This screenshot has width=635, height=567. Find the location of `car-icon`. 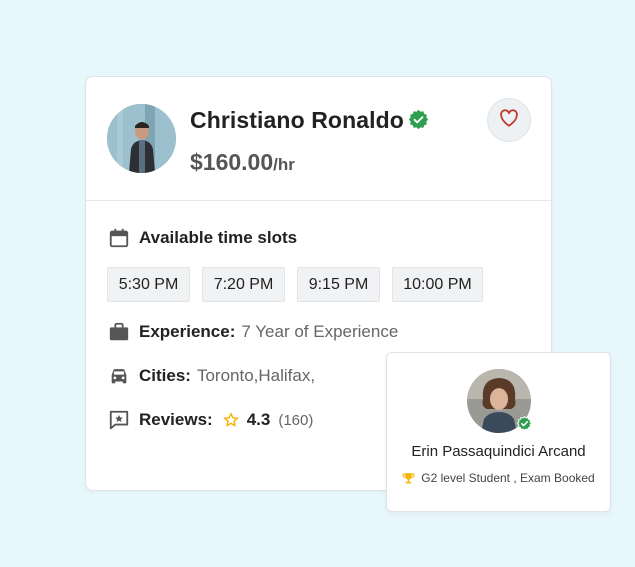

car-icon is located at coordinates (119, 376).